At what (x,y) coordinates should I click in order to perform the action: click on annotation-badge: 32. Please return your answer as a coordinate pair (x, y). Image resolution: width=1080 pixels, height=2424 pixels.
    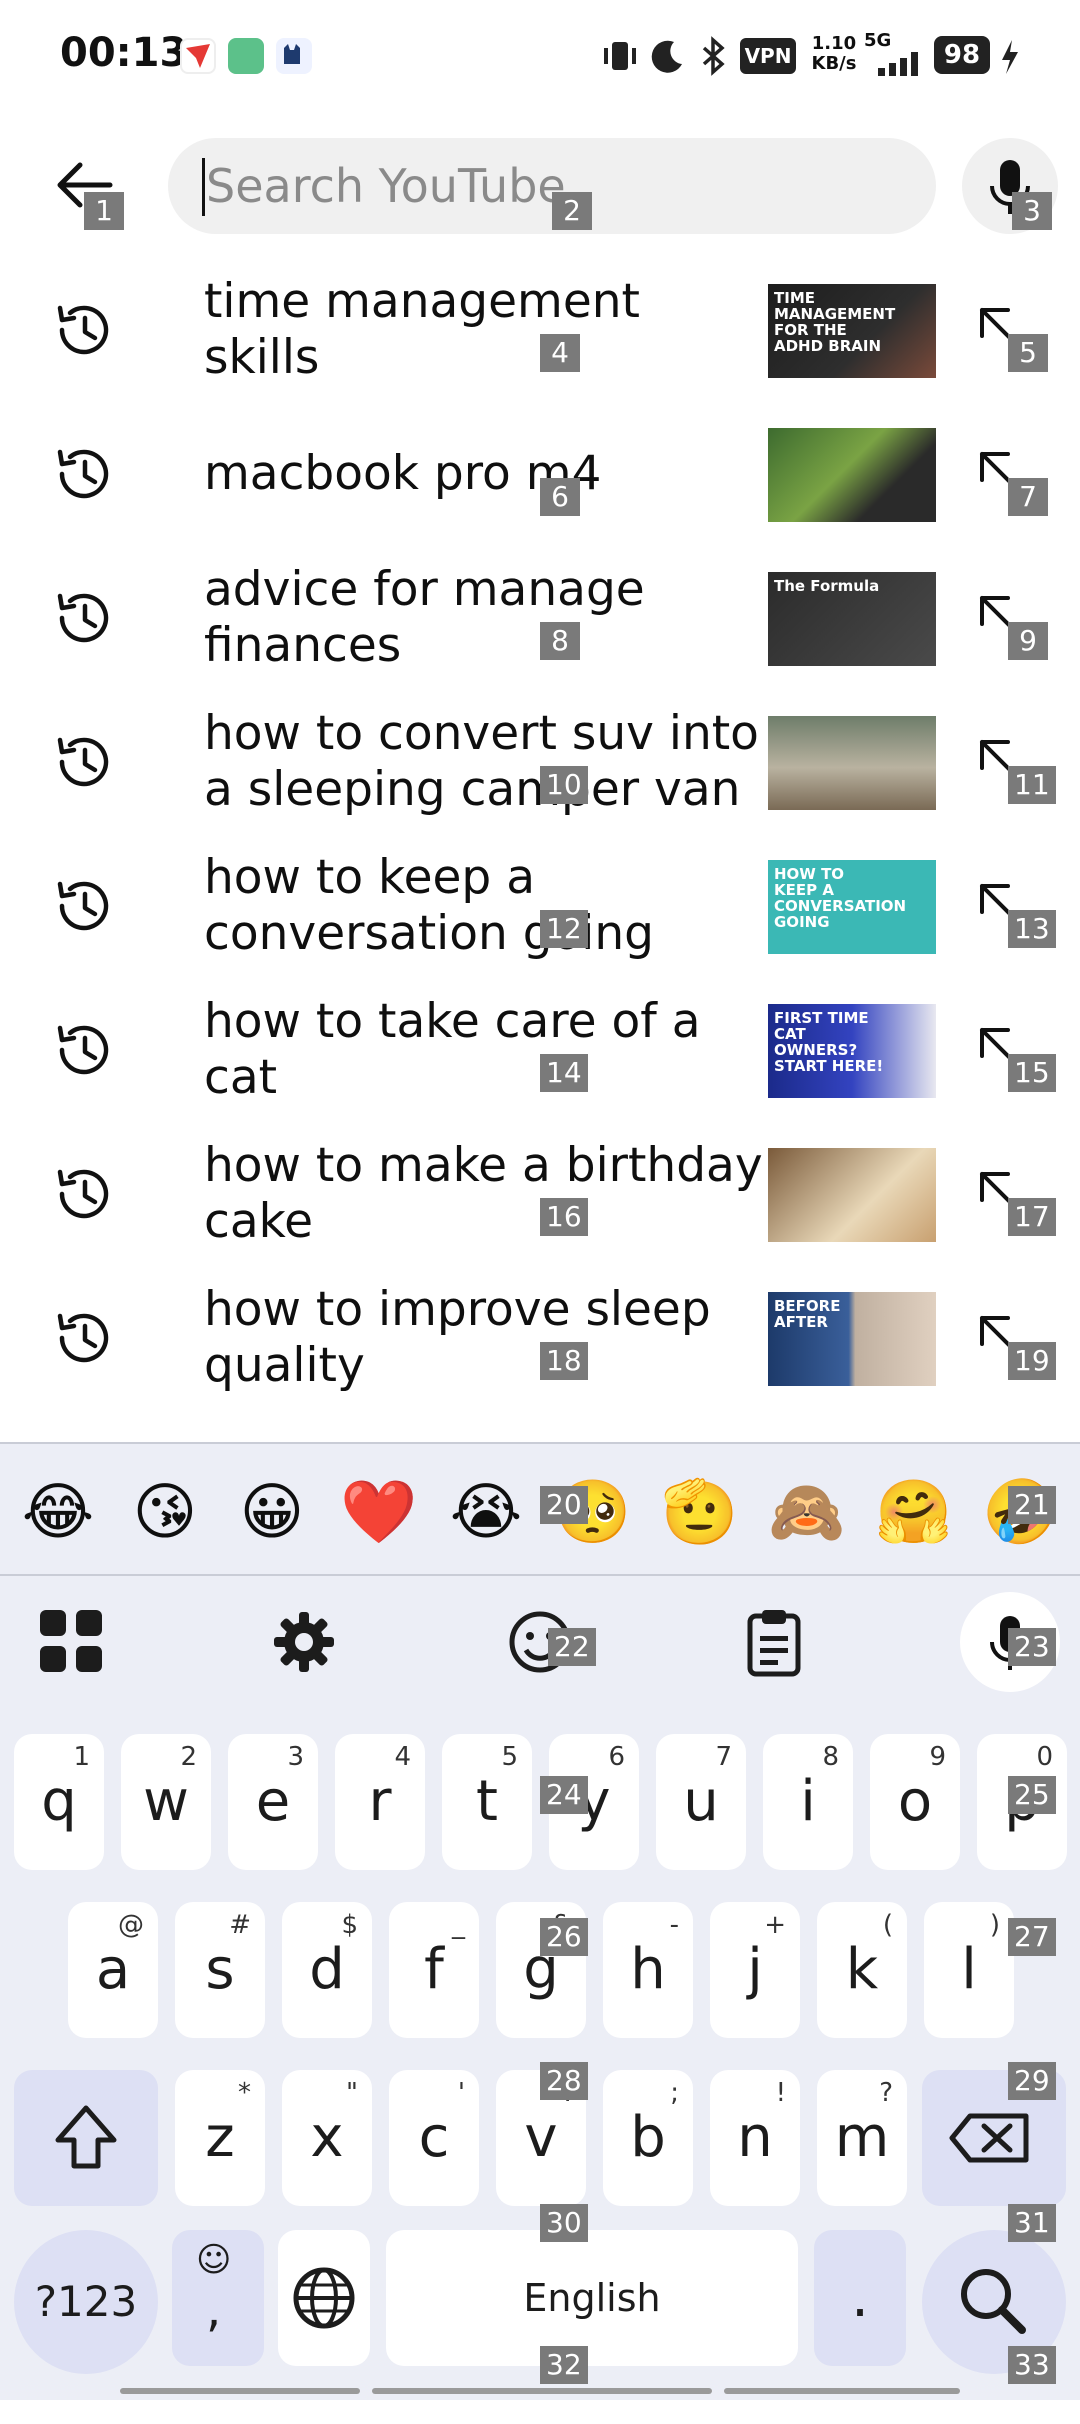
    Looking at the image, I should click on (564, 2365).